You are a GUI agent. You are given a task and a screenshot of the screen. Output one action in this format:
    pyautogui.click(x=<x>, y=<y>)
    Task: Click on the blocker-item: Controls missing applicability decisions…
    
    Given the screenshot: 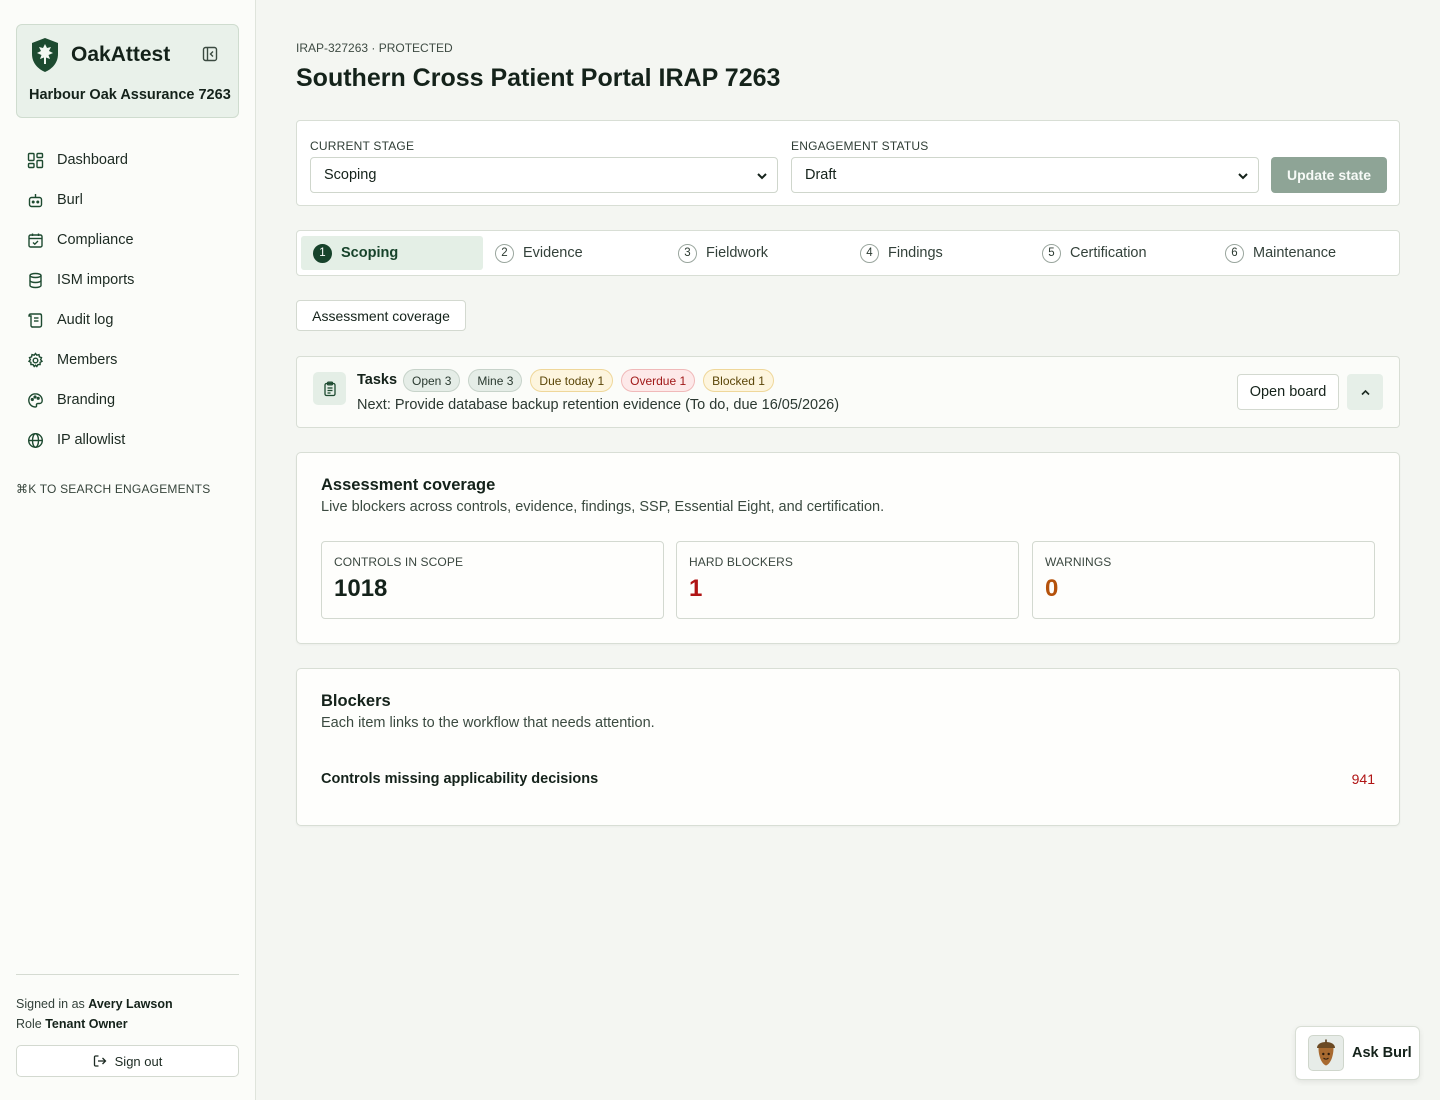 What is the action you would take?
    pyautogui.click(x=848, y=781)
    